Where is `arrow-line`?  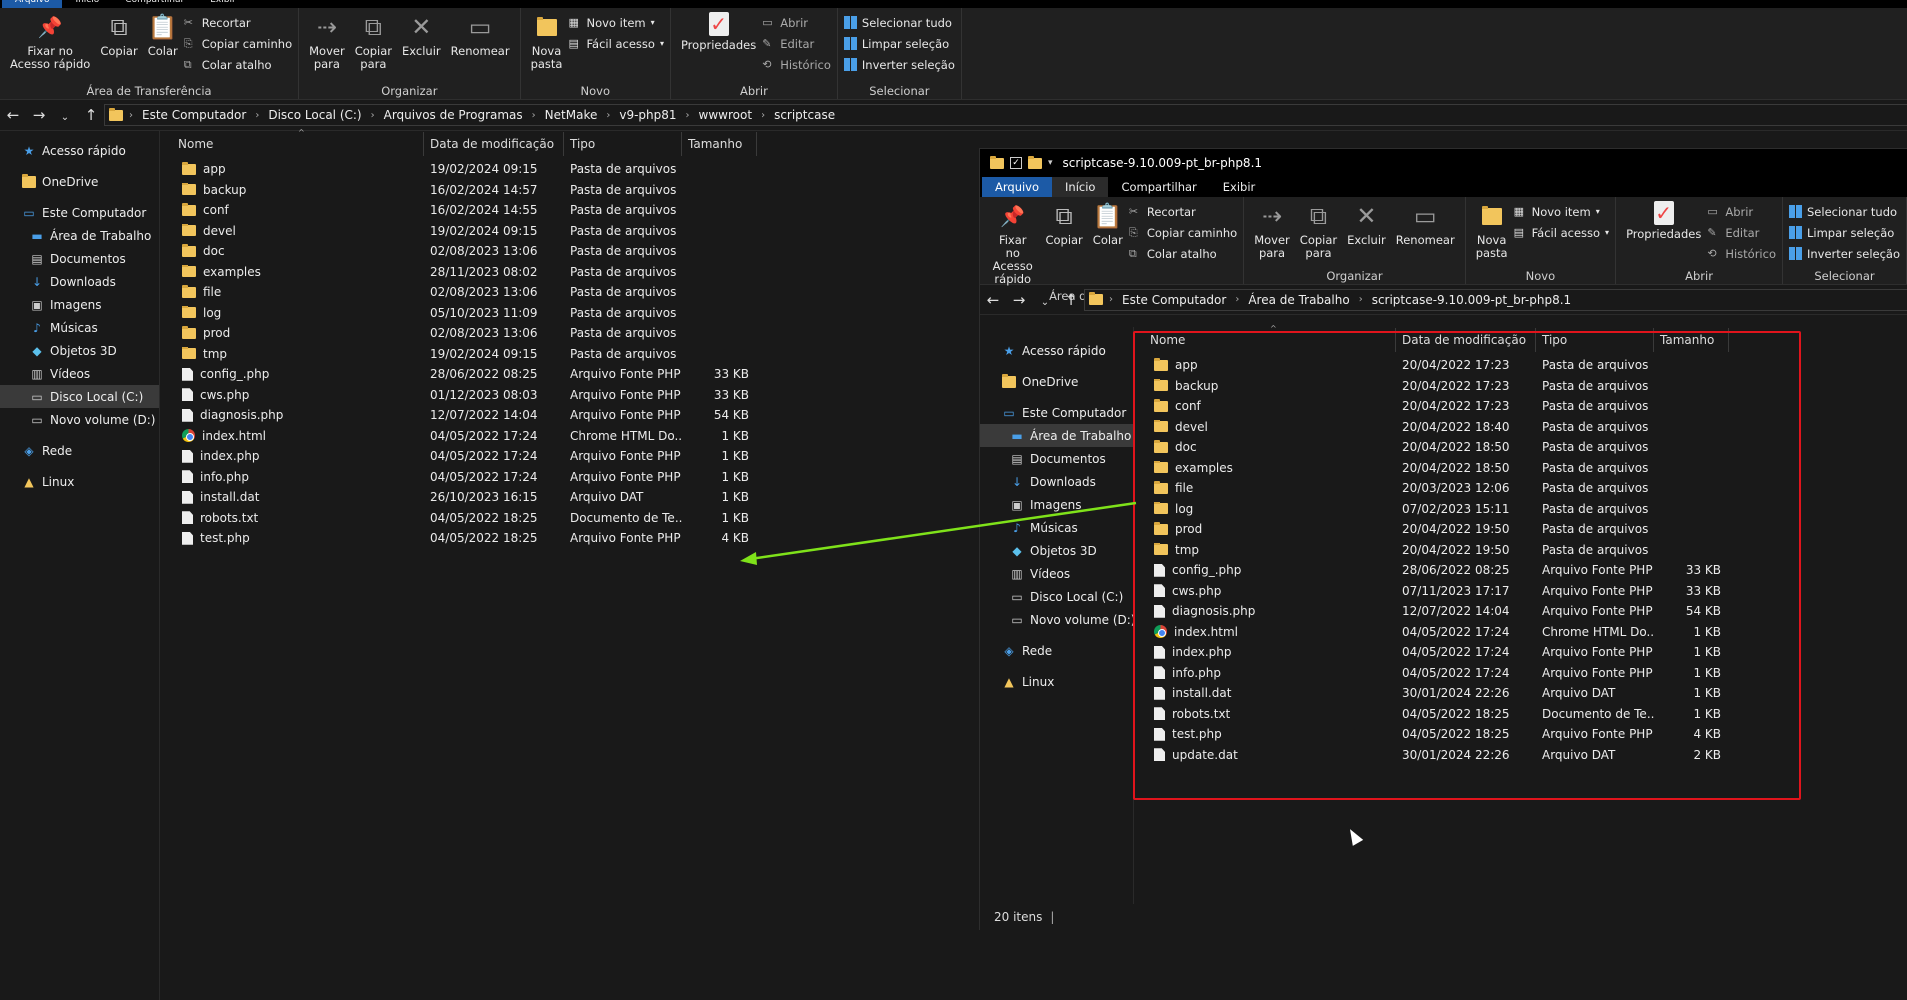
arrow-line is located at coordinates (943, 531).